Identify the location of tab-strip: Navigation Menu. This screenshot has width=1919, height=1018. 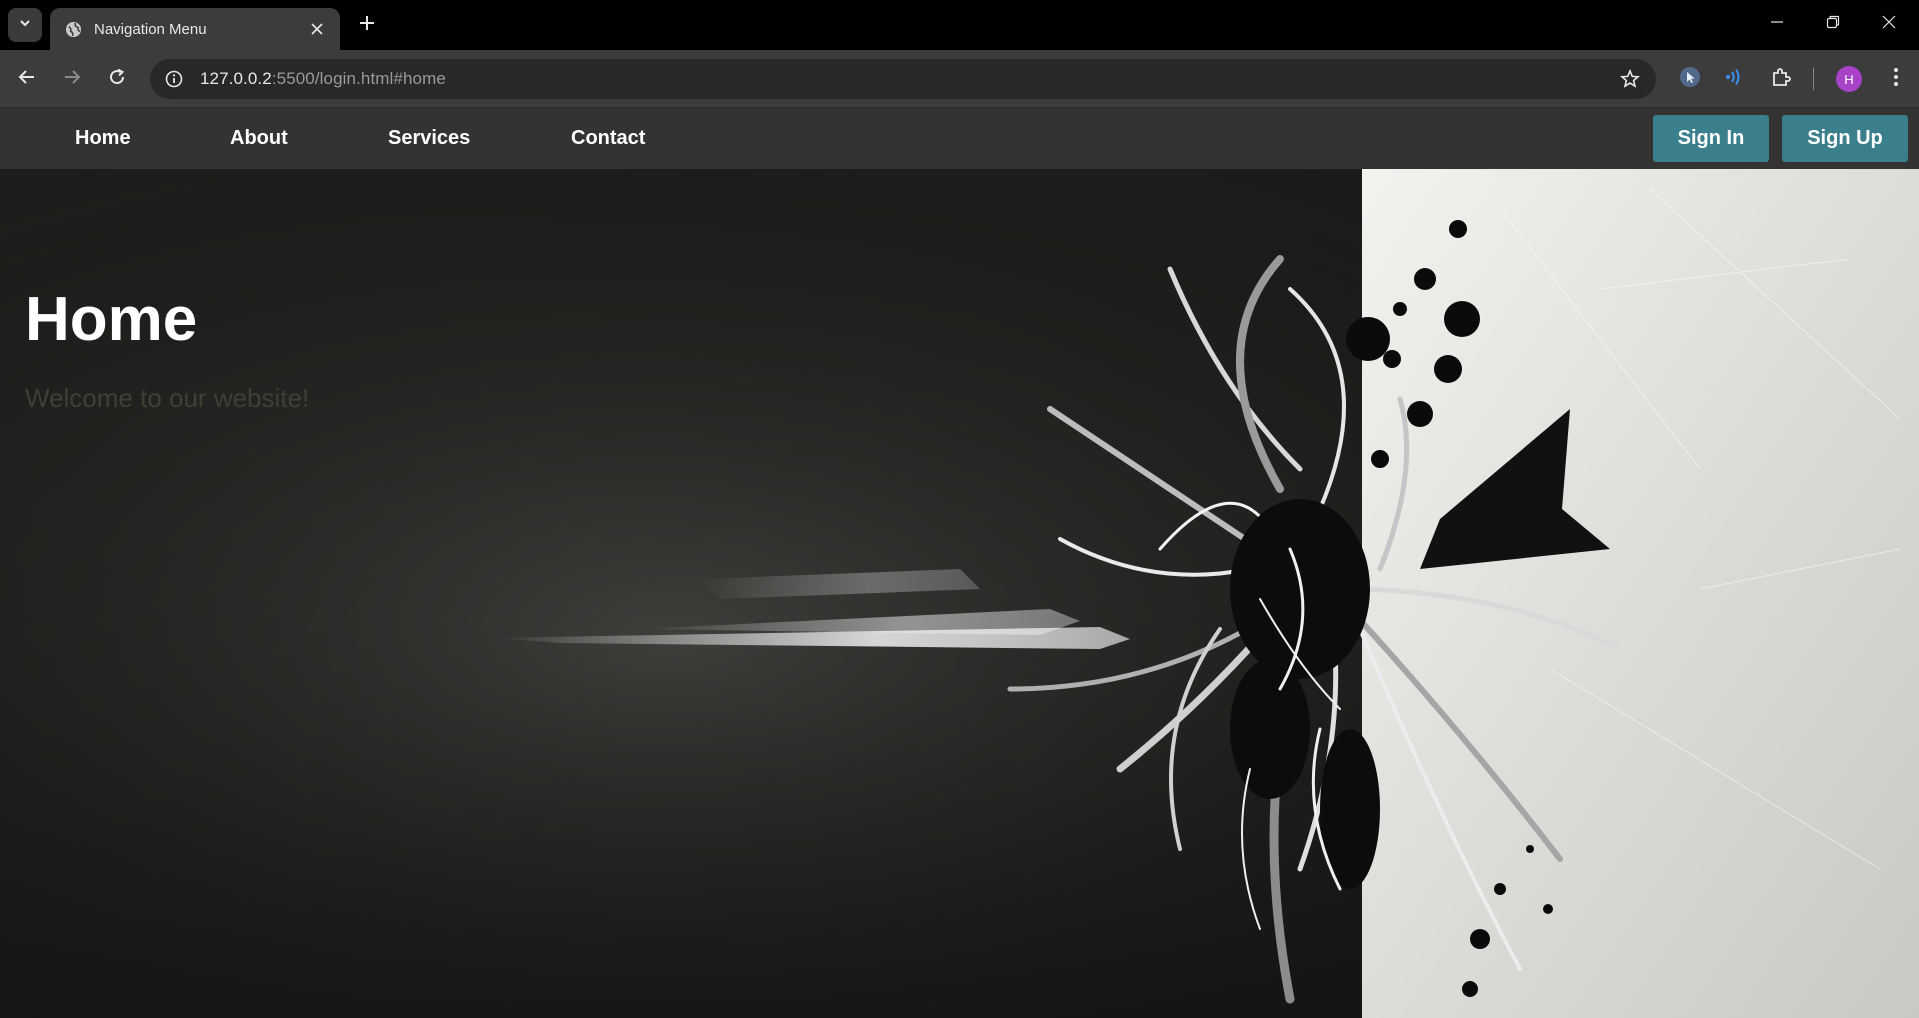
(959, 25).